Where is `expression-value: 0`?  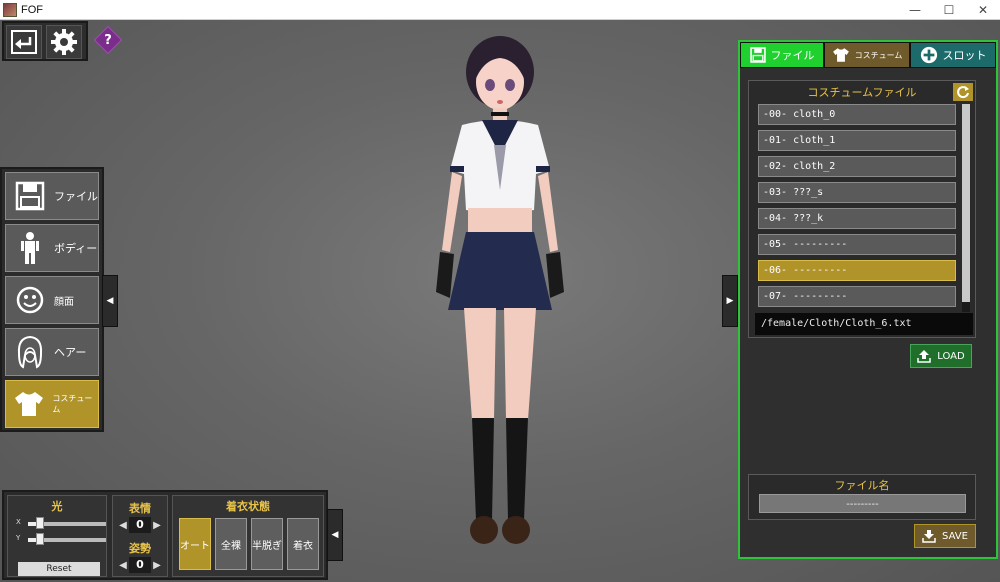 expression-value: 0 is located at coordinates (140, 525).